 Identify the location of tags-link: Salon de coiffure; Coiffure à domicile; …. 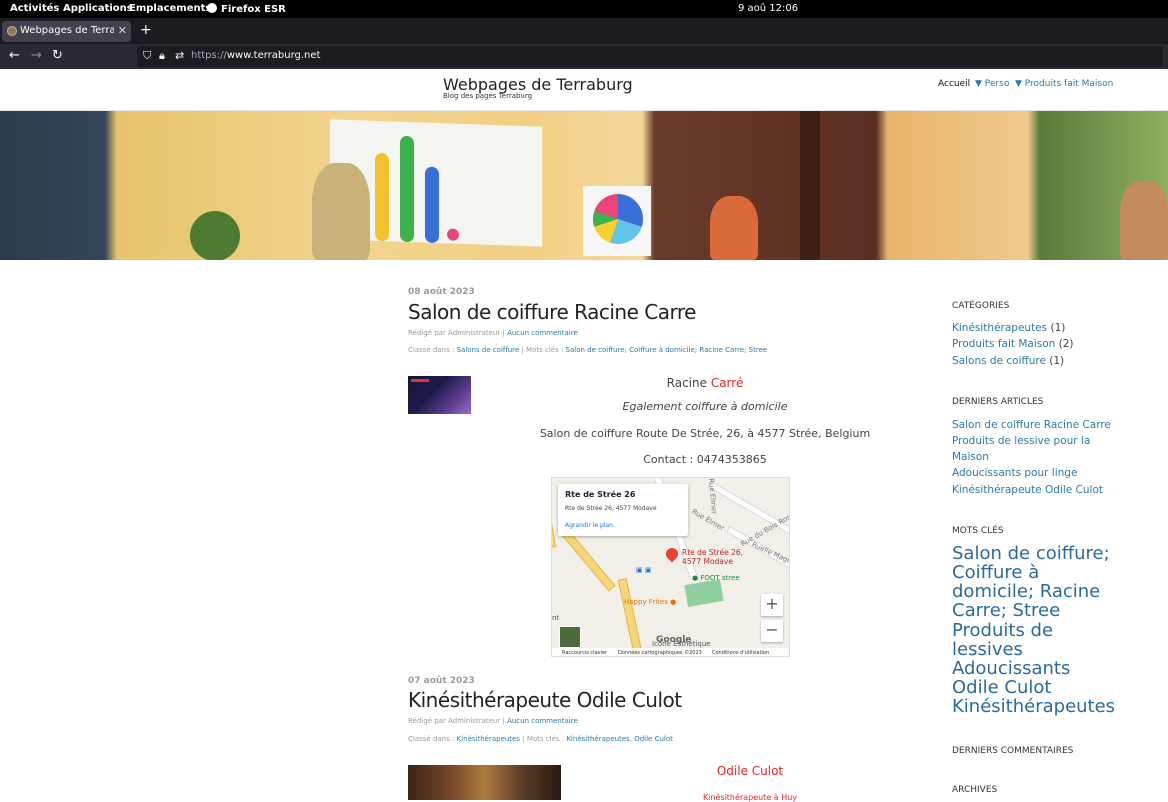
(667, 350).